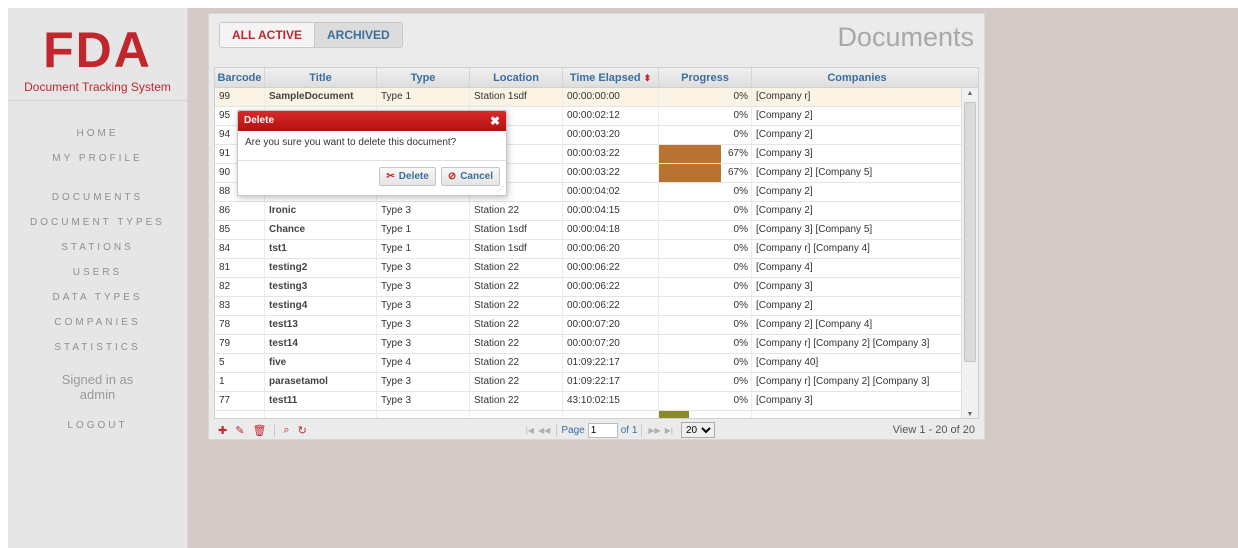 Image resolution: width=1238 pixels, height=548 pixels. What do you see at coordinates (857, 414) in the screenshot?
I see `cell-companies` at bounding box center [857, 414].